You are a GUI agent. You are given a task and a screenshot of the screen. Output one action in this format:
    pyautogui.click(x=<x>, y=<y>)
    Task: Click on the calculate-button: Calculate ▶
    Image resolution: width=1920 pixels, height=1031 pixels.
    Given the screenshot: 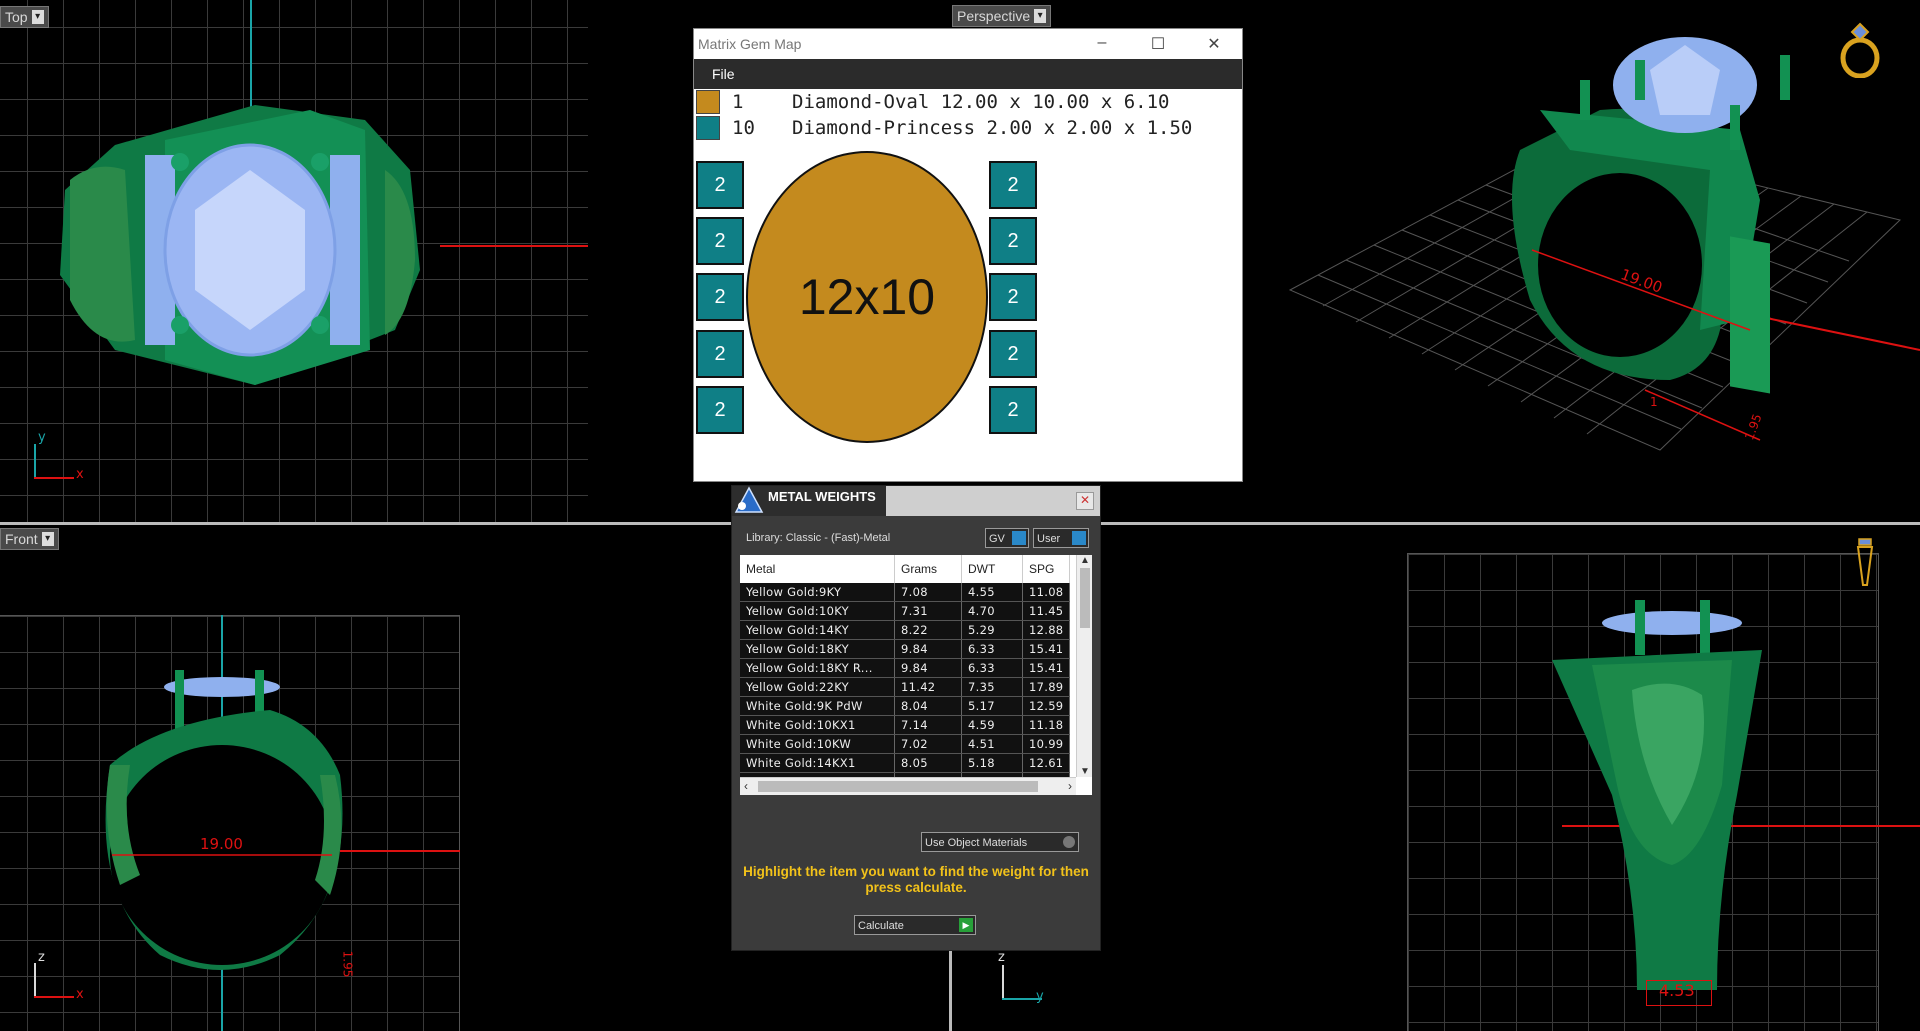 What is the action you would take?
    pyautogui.click(x=915, y=925)
    